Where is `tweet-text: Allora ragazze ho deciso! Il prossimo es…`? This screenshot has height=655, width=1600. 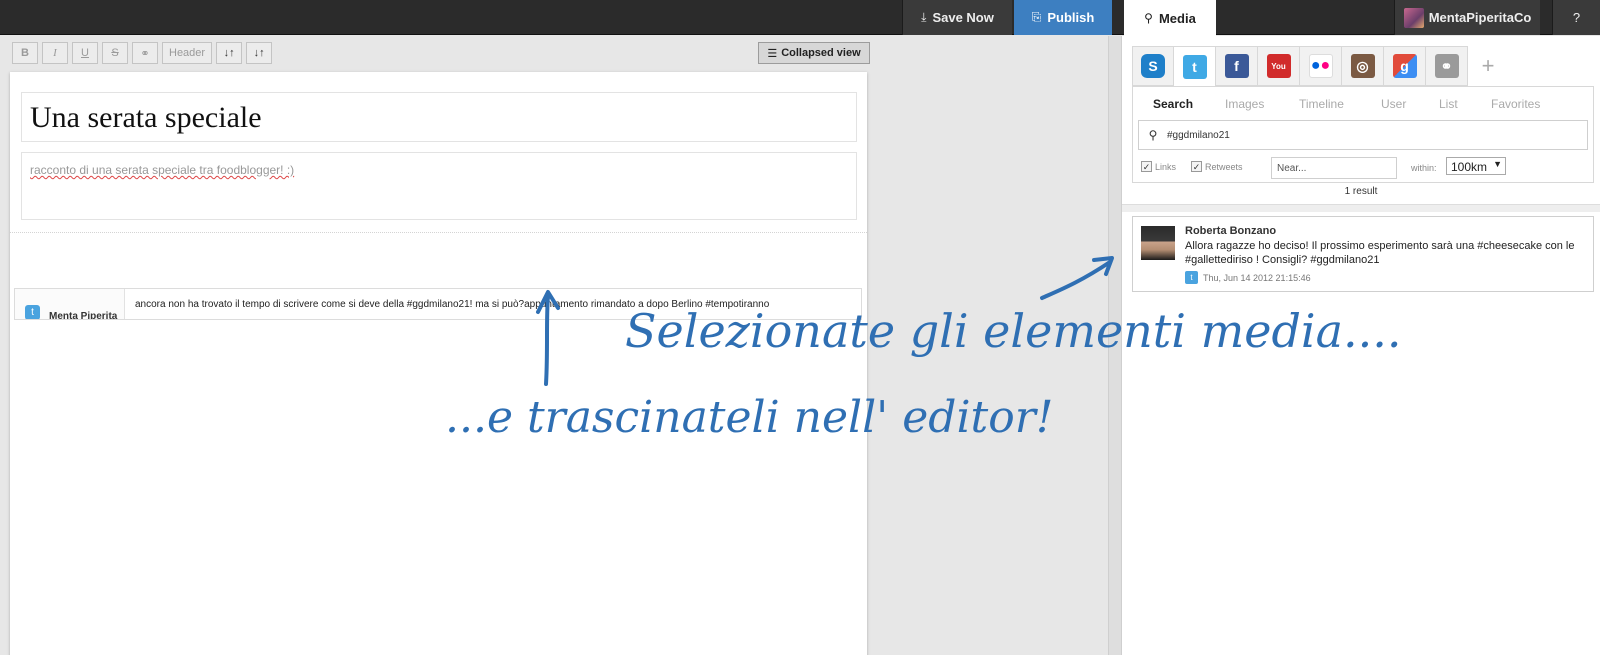
tweet-text: Allora ragazze ho deciso! Il prossimo es… is located at coordinates (1380, 253).